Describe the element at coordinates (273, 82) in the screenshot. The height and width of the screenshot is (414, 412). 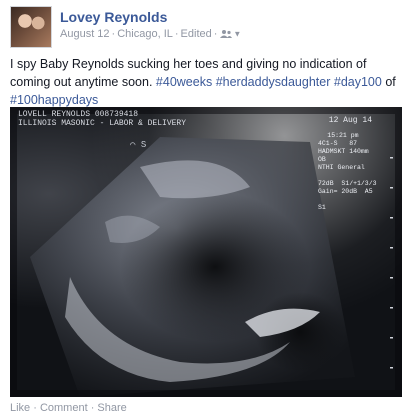
I see `hashtag-link: #herdaddysdaughter` at that location.